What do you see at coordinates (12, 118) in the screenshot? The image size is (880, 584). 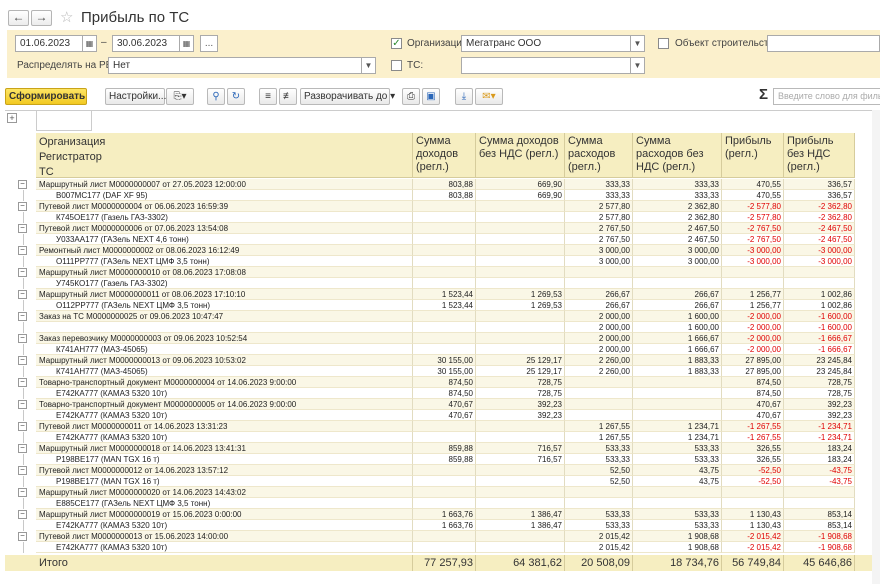 I see `tree-collapse-icon: +` at bounding box center [12, 118].